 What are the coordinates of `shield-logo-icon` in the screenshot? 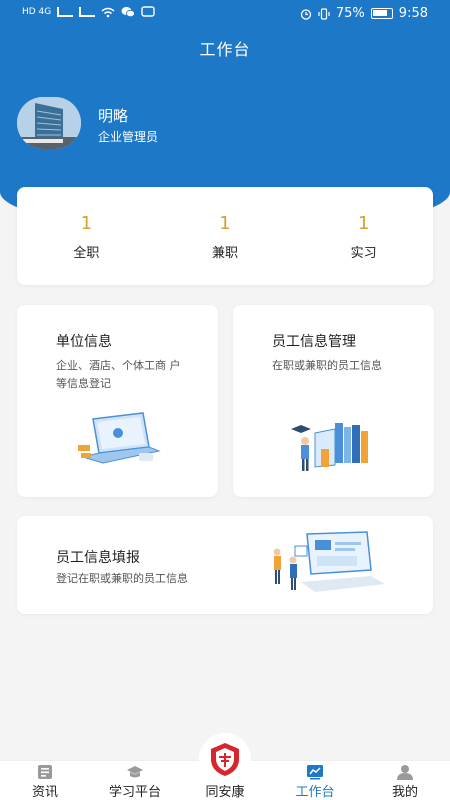 It's located at (225, 759).